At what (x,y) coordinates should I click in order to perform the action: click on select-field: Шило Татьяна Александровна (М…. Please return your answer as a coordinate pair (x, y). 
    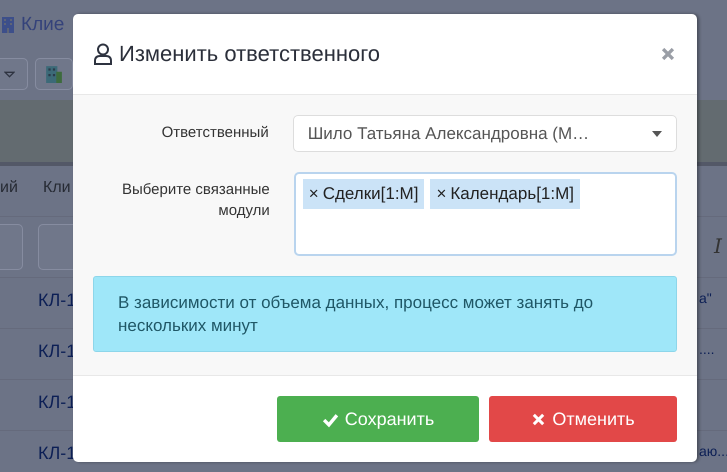
    Looking at the image, I should click on (484, 133).